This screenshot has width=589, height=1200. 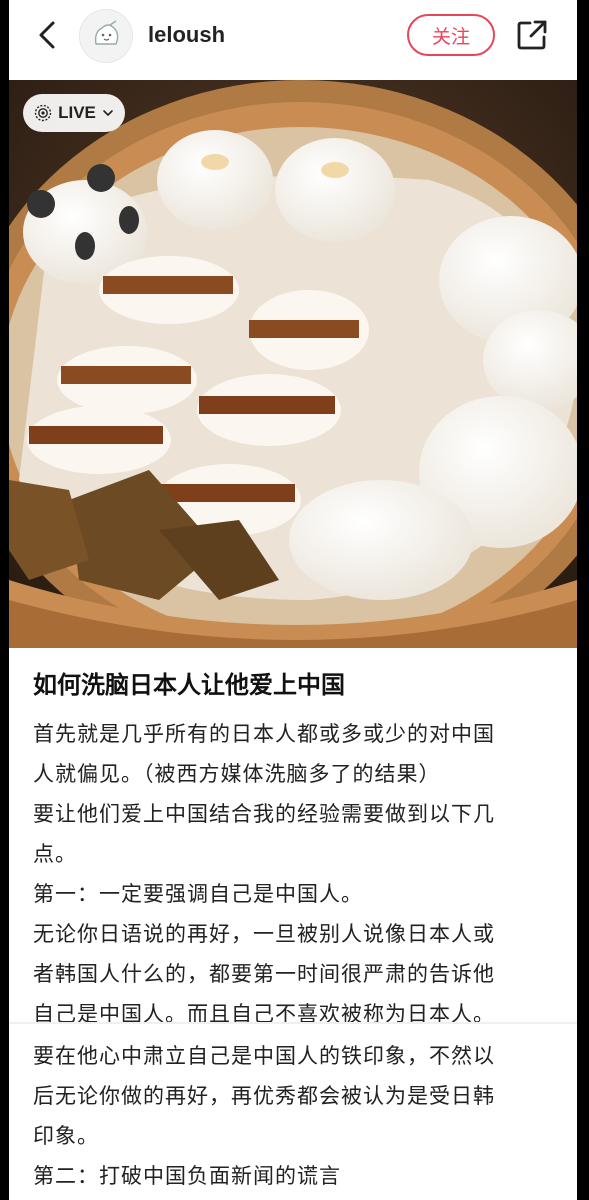 I want to click on avatar, so click(x=106, y=36).